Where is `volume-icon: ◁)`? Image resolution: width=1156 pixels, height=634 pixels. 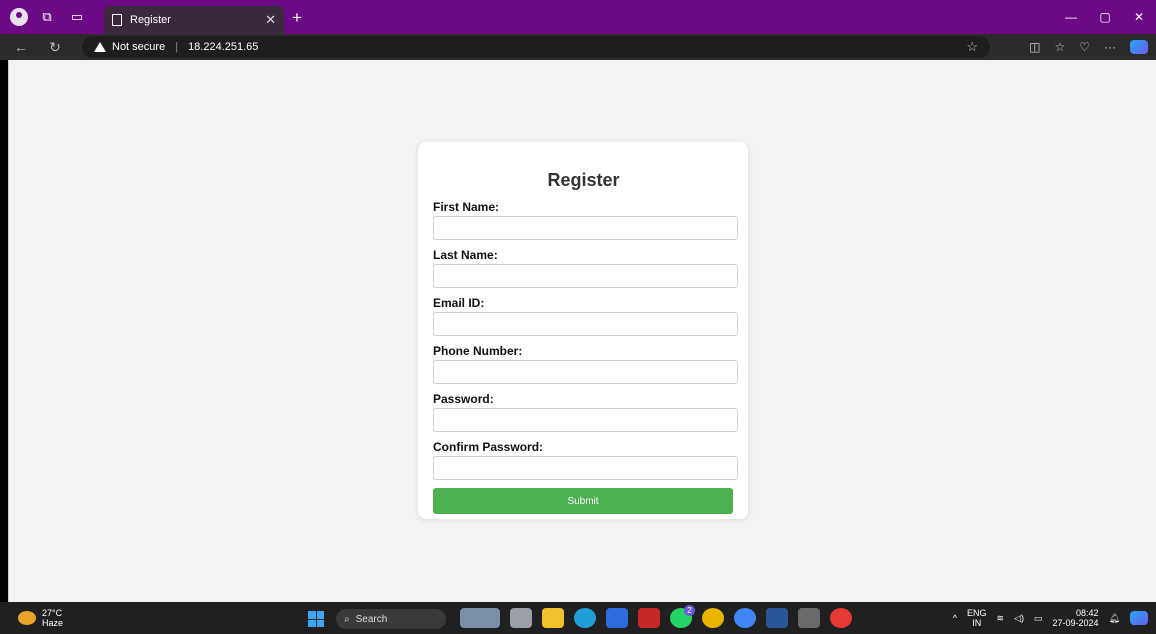
volume-icon: ◁) is located at coordinates (1019, 618).